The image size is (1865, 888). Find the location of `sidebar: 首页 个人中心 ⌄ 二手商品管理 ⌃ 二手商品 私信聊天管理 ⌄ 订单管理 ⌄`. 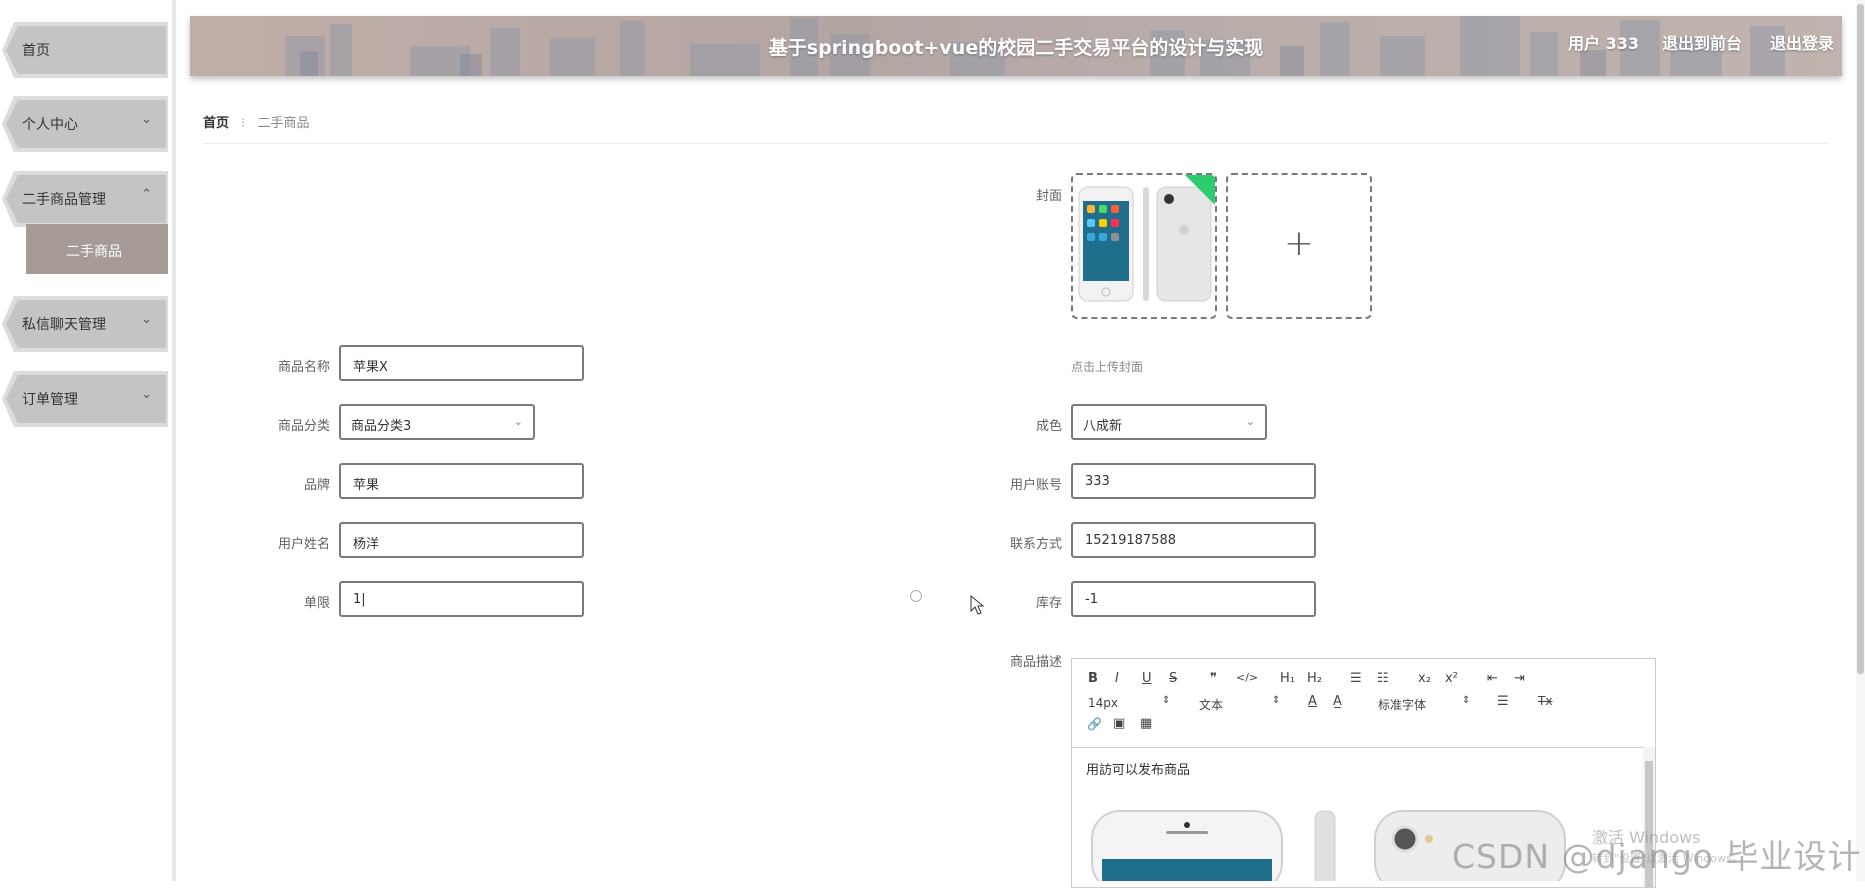

sidebar: 首页 个人中心 ⌄ 二手商品管理 ⌃ 二手商品 私信聊天管理 ⌄ 订单管理 ⌄ is located at coordinates (88, 440).